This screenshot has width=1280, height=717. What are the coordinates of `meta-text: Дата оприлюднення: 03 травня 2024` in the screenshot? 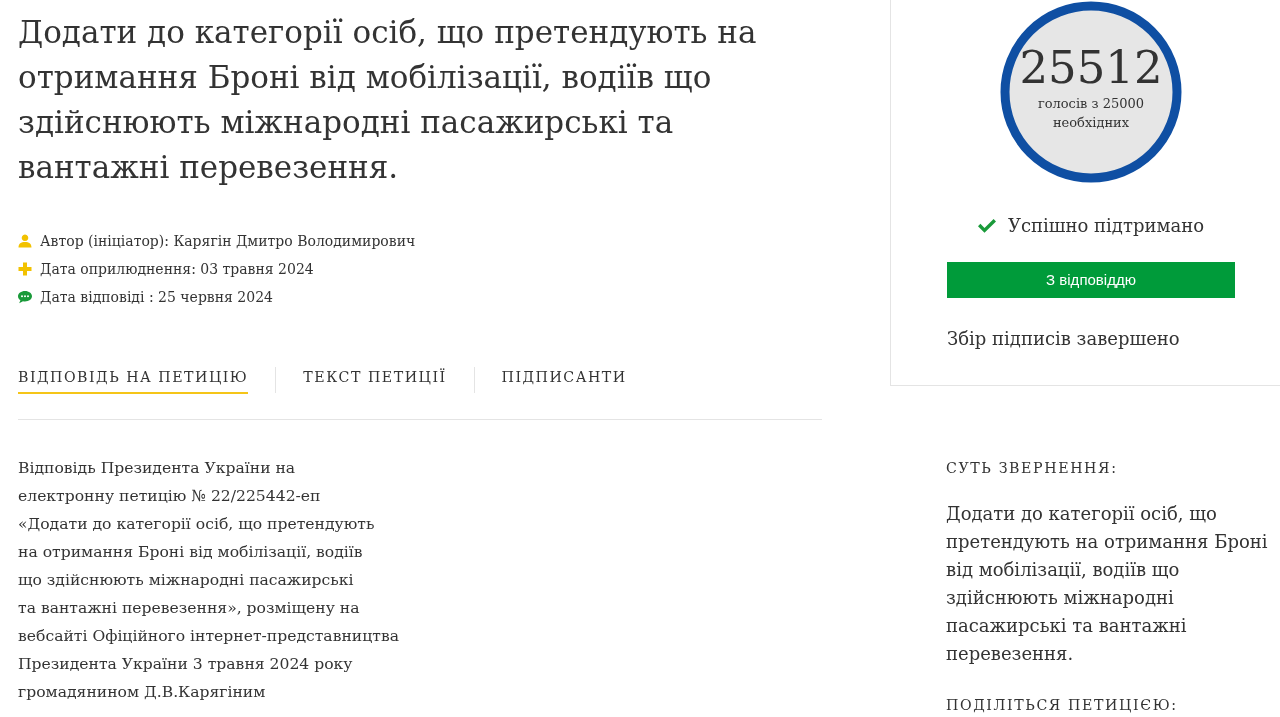 It's located at (177, 269).